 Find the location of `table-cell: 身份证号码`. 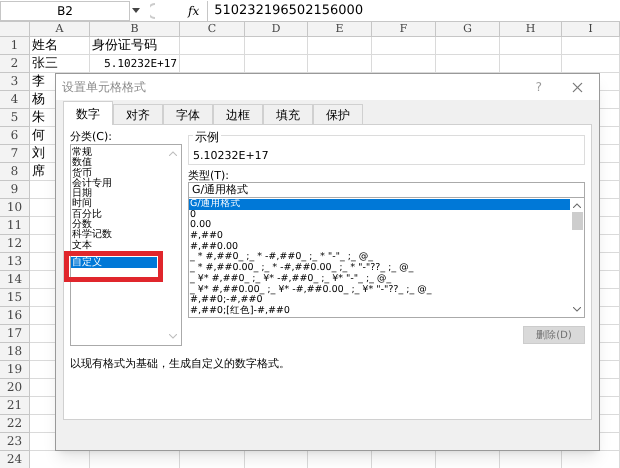

table-cell: 身份证号码 is located at coordinates (135, 46).